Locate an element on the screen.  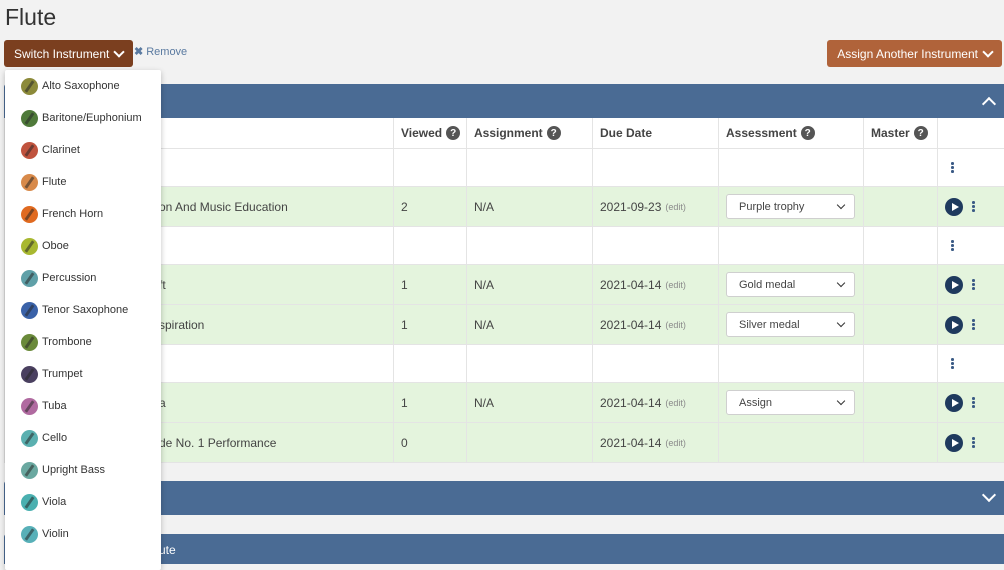
assign-another-instrument-button: Assign Another Instrument is located at coordinates (914, 53).